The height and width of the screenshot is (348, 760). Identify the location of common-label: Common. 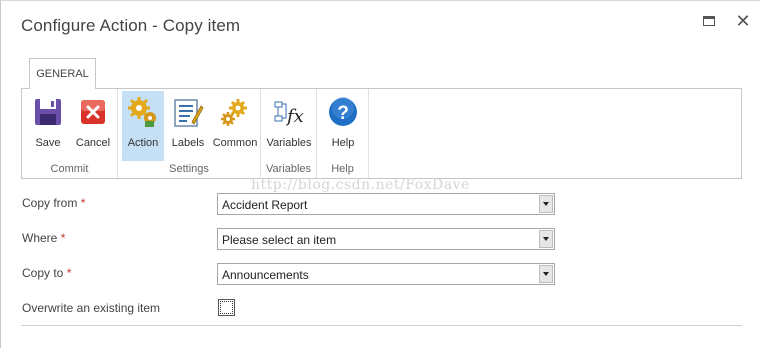
(235, 143).